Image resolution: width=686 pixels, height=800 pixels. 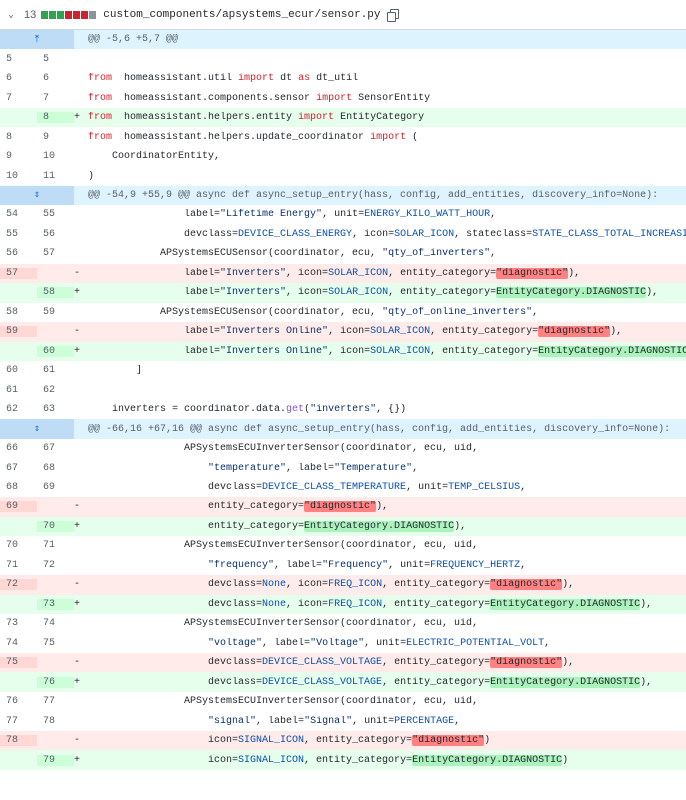 What do you see at coordinates (11, 15) in the screenshot?
I see `chevron-down-icon: ⌄` at bounding box center [11, 15].